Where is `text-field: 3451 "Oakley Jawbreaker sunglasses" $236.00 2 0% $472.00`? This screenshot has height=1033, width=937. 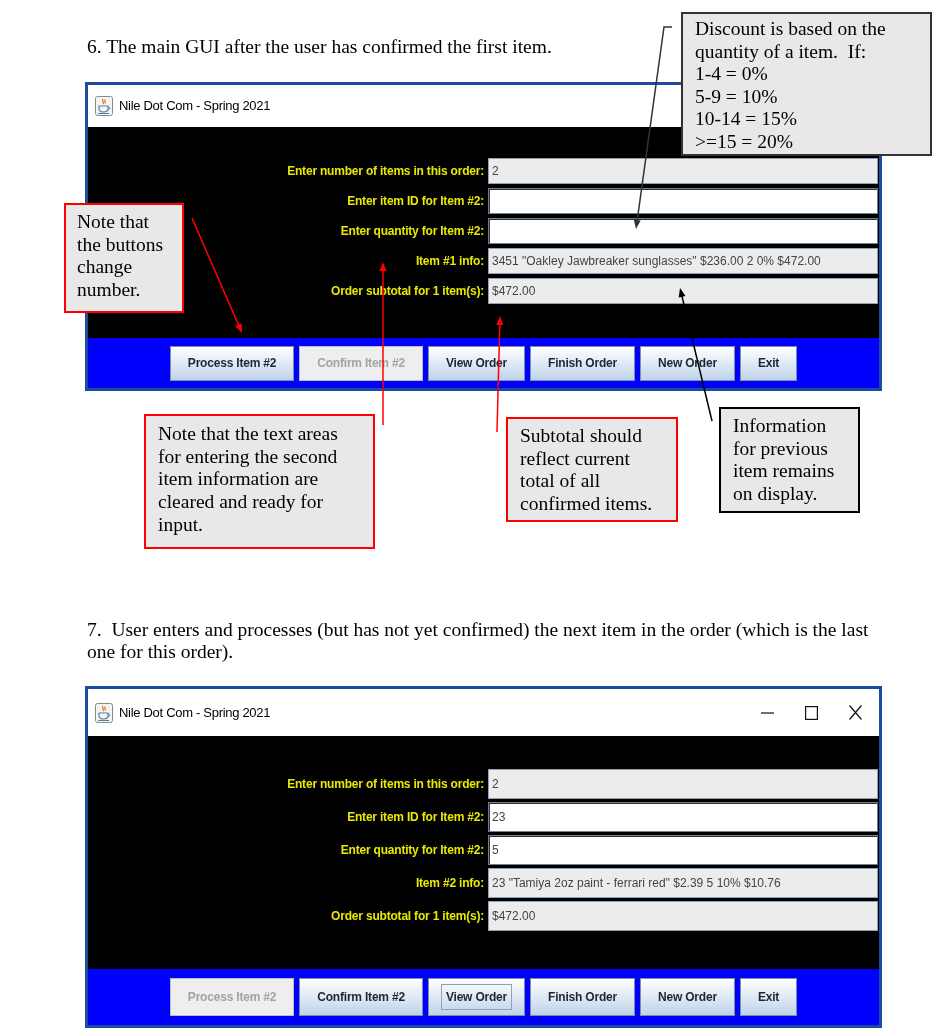
text-field: 3451 "Oakley Jawbreaker sunglasses" $236.00 2 0% $472.00 is located at coordinates (683, 260).